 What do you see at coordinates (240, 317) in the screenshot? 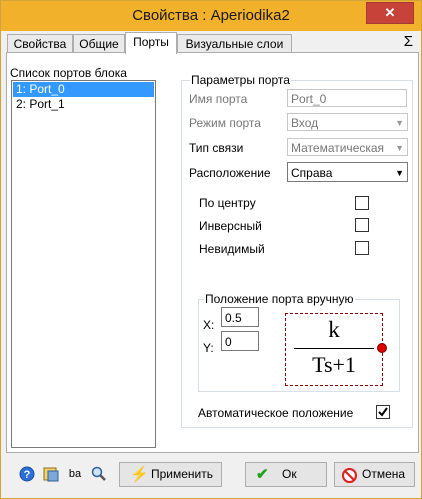
I see `x-input: 0.5` at bounding box center [240, 317].